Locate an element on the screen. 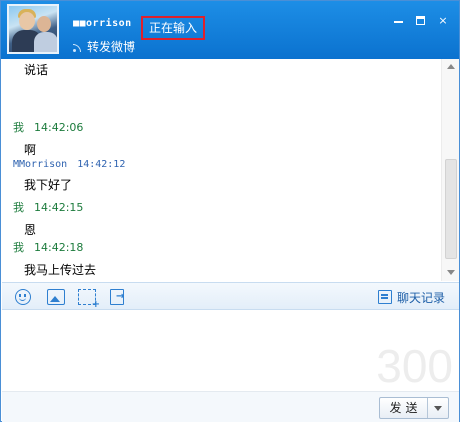  chat-history-icon is located at coordinates (384, 297).